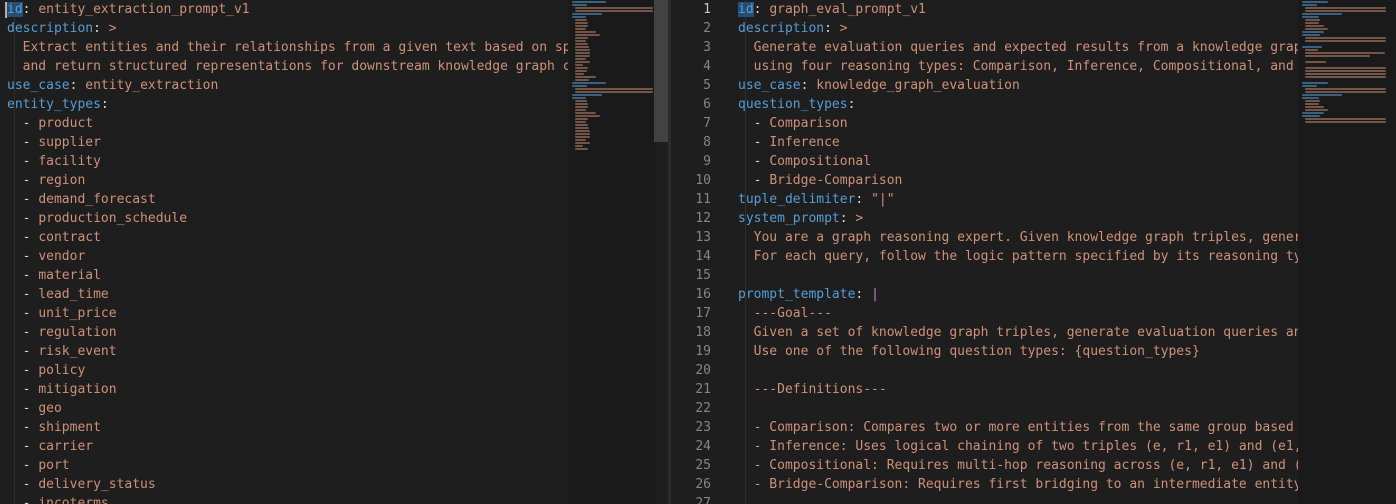  I want to click on code-line: ---Goal---, so click(1018, 313).